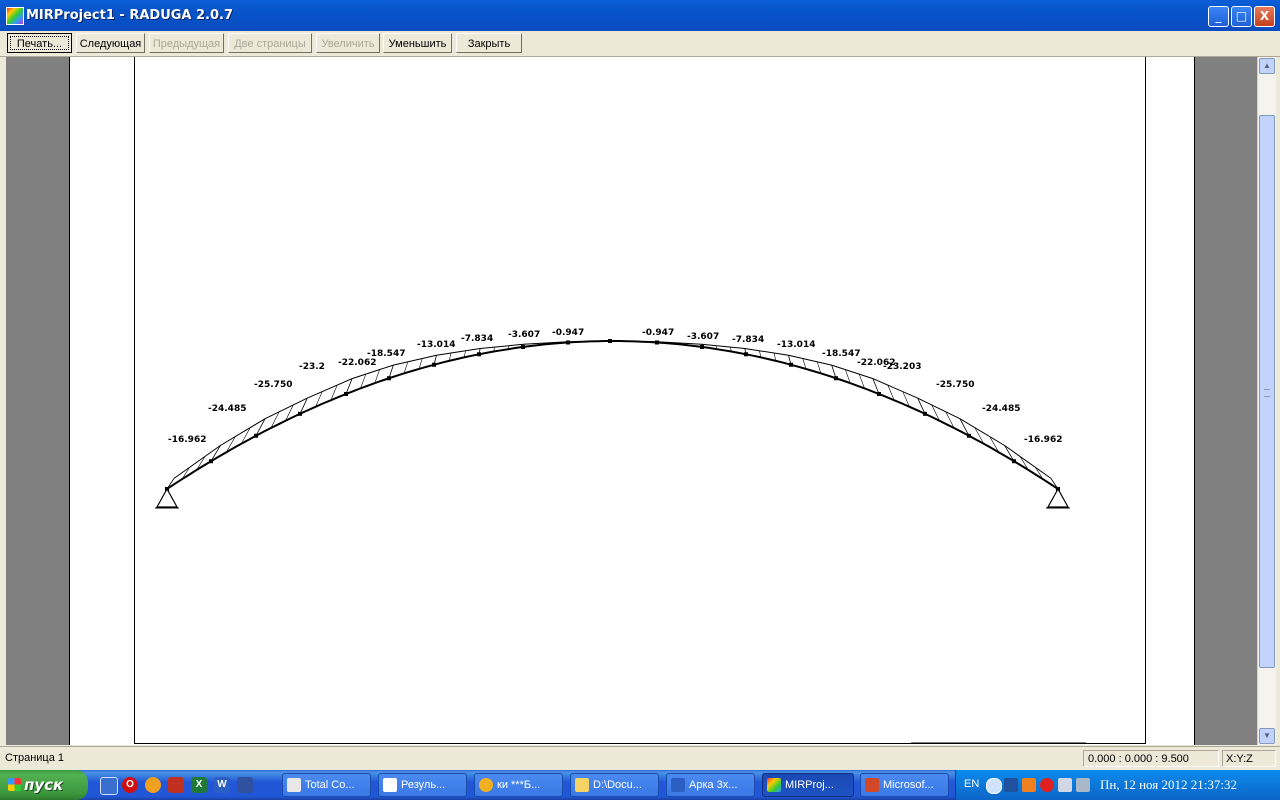 The width and height of the screenshot is (1280, 800). Describe the element at coordinates (1264, 16) in the screenshot. I see `close-window-button: X` at that location.